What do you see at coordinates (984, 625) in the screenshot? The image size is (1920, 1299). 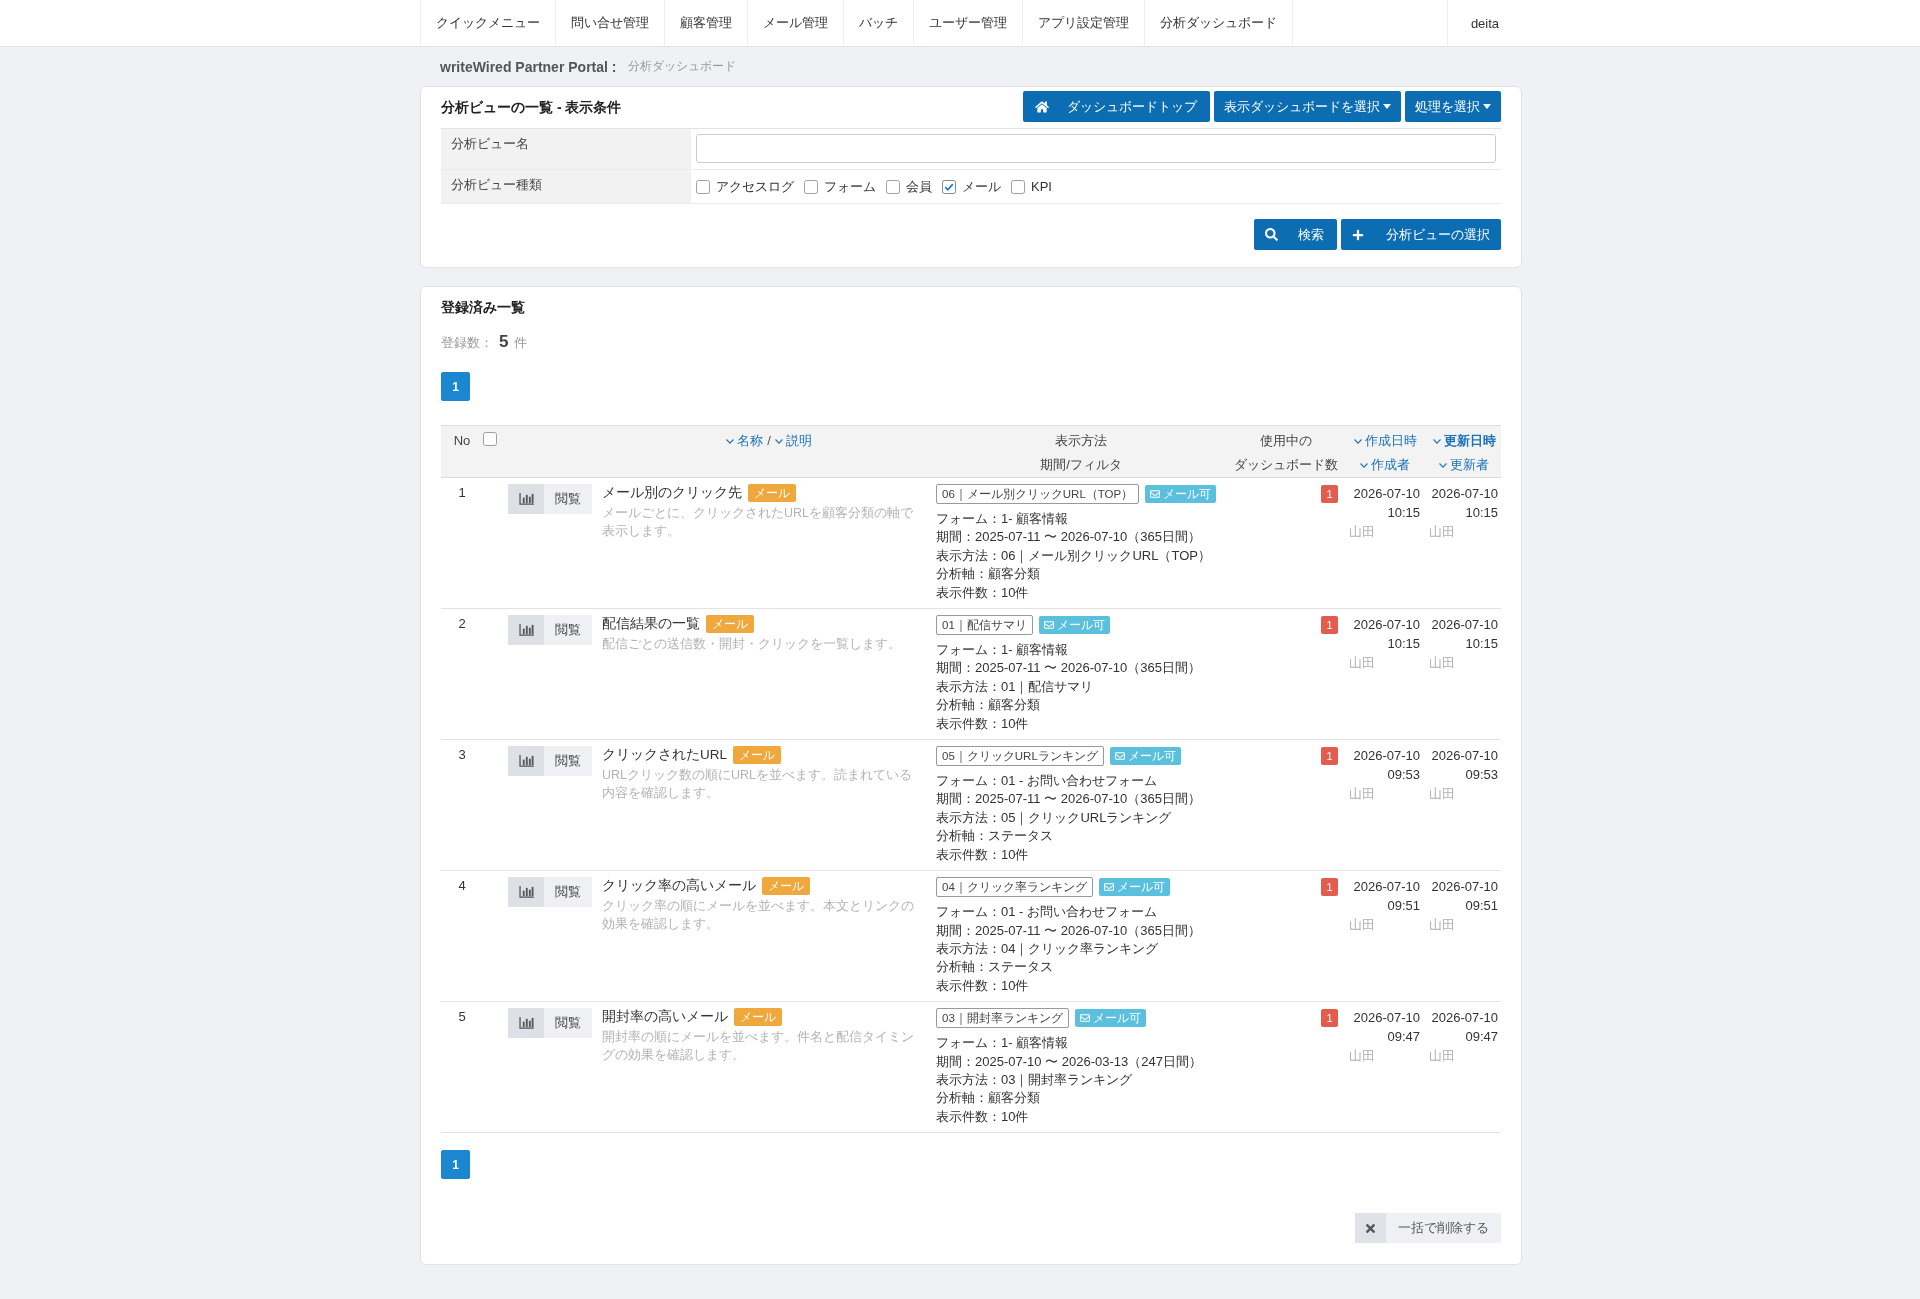 I see `method-code-label: 01｜配信サマリ` at bounding box center [984, 625].